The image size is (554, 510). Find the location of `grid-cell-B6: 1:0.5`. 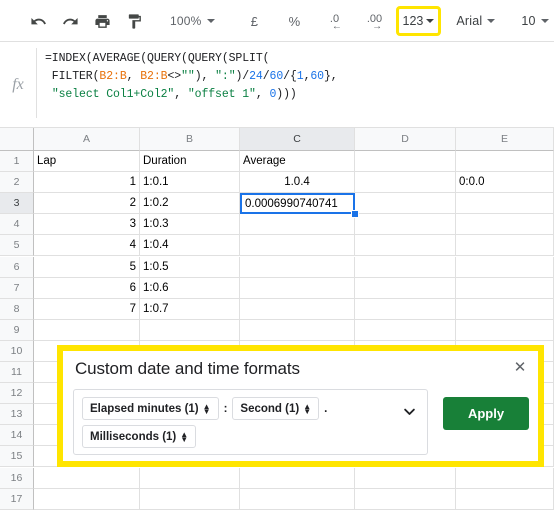

grid-cell-B6: 1:0.5 is located at coordinates (190, 267).